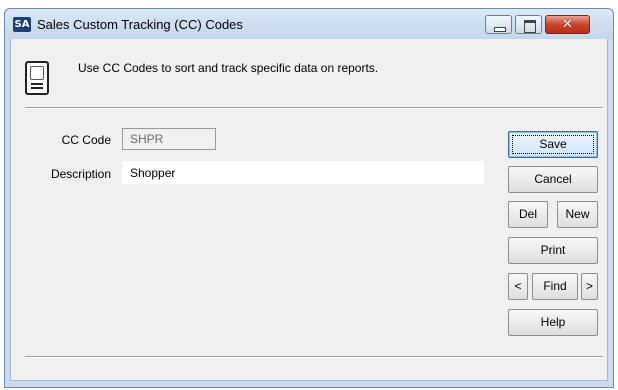 The height and width of the screenshot is (390, 618). What do you see at coordinates (80, 174) in the screenshot?
I see `description-label: Description` at bounding box center [80, 174].